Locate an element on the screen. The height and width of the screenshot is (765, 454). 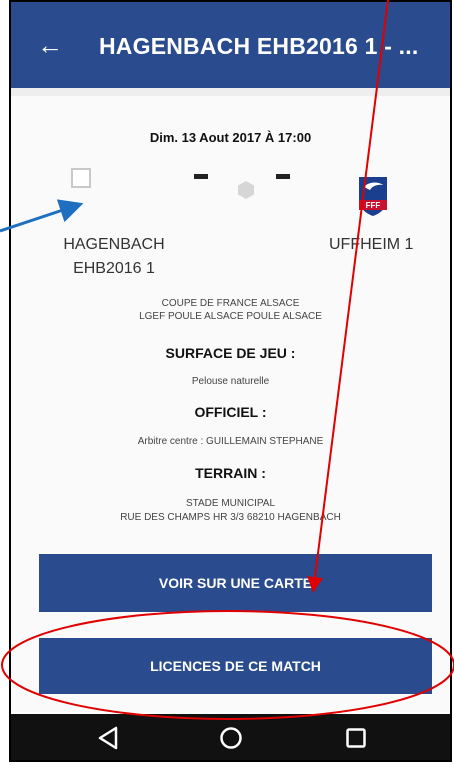
match-licences-button: LICENCES DE CE MATCH is located at coordinates (235, 666).